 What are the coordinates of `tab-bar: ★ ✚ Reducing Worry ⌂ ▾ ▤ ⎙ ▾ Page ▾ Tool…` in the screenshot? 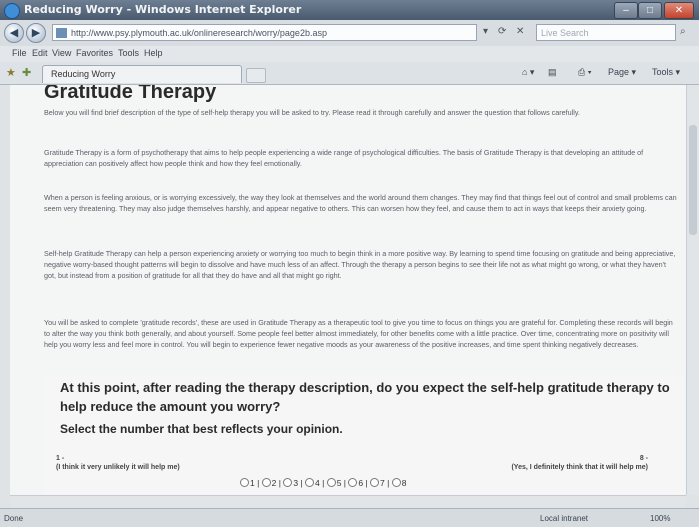 It's located at (349, 73).